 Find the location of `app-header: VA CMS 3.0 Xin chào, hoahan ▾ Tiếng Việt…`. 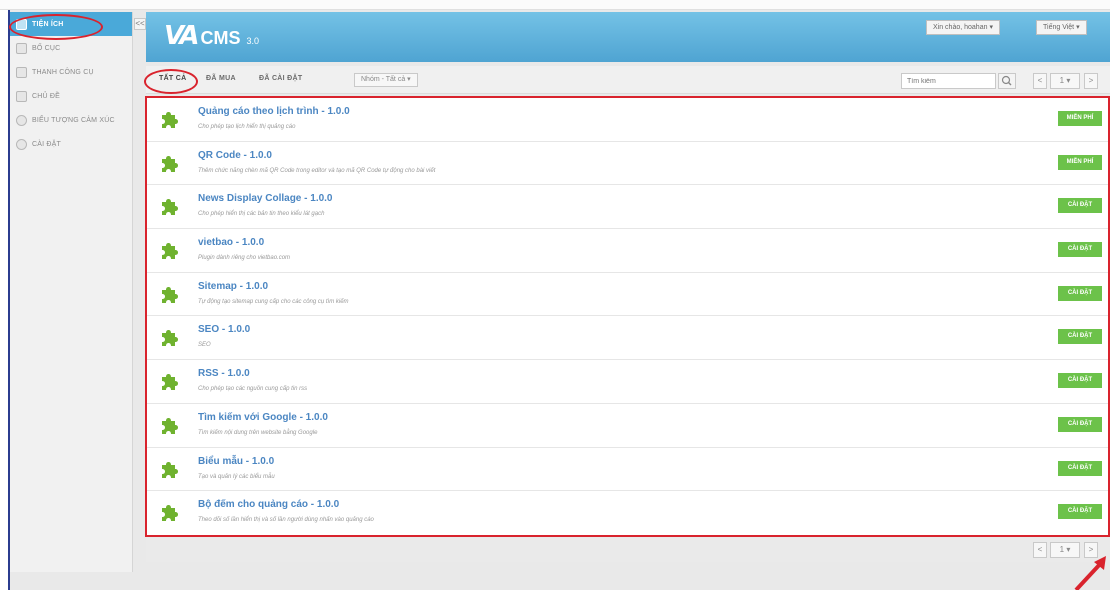

app-header: VA CMS 3.0 Xin chào, hoahan ▾ Tiếng Việt… is located at coordinates (628, 37).